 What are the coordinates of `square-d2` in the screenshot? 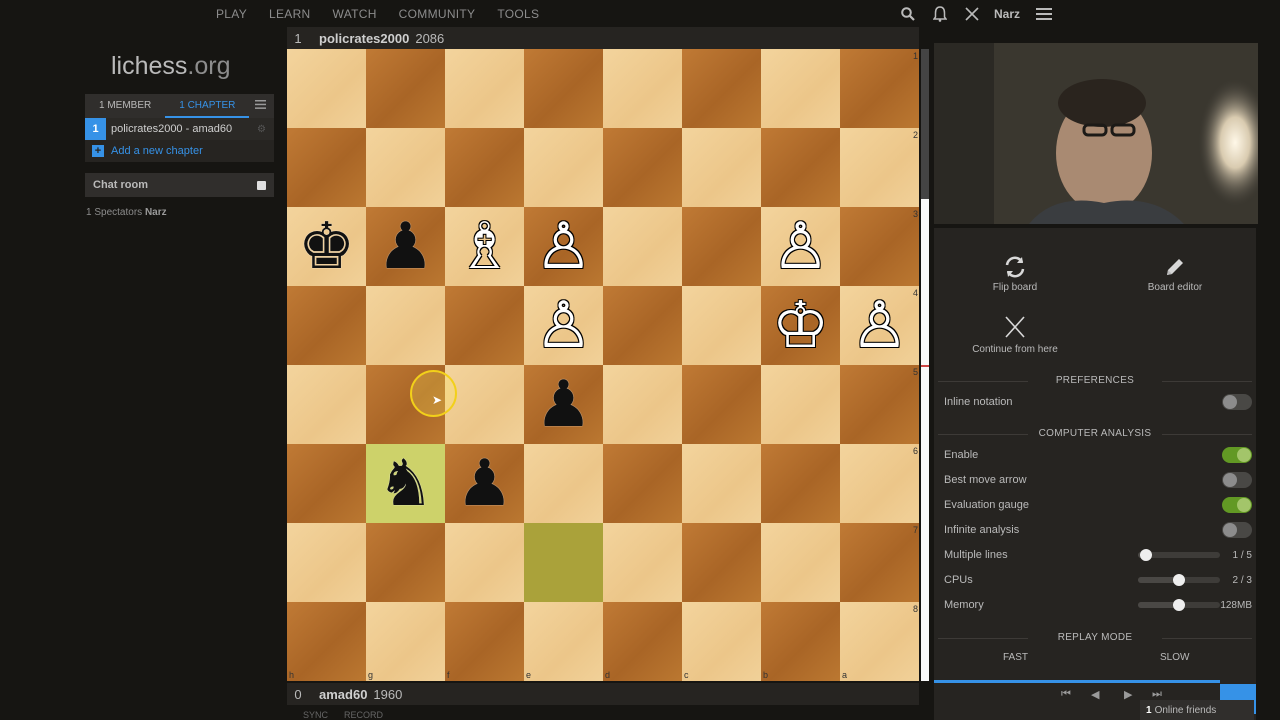 It's located at (642, 167).